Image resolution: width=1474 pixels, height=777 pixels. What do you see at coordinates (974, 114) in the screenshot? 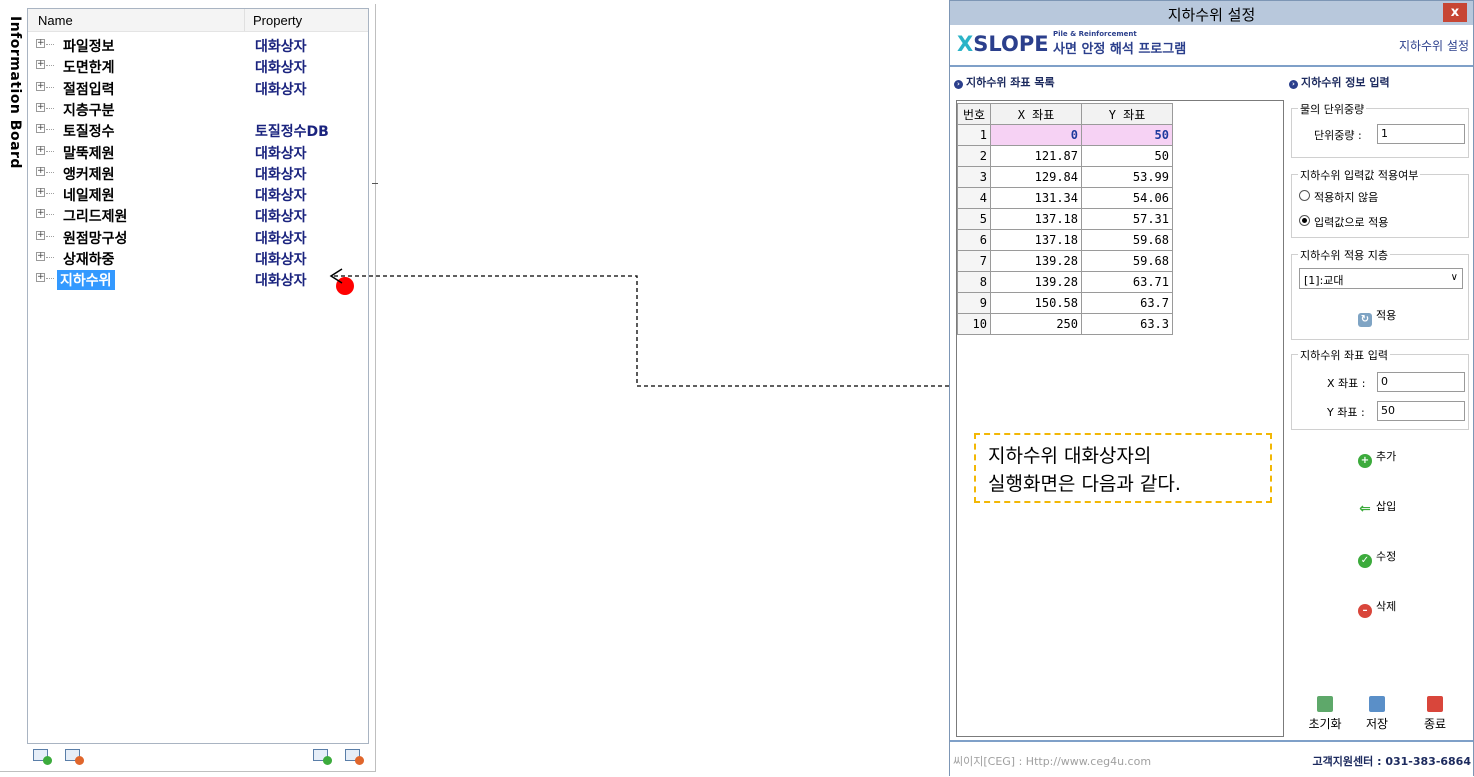
I see `column-header-no: 번호` at bounding box center [974, 114].